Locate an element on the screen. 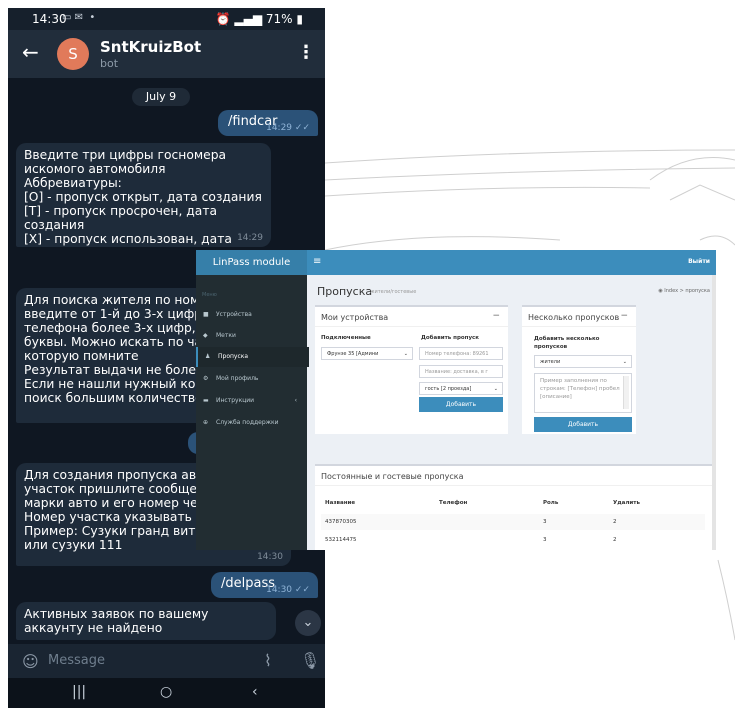  chevron-left-icon: ‹ is located at coordinates (295, 400).